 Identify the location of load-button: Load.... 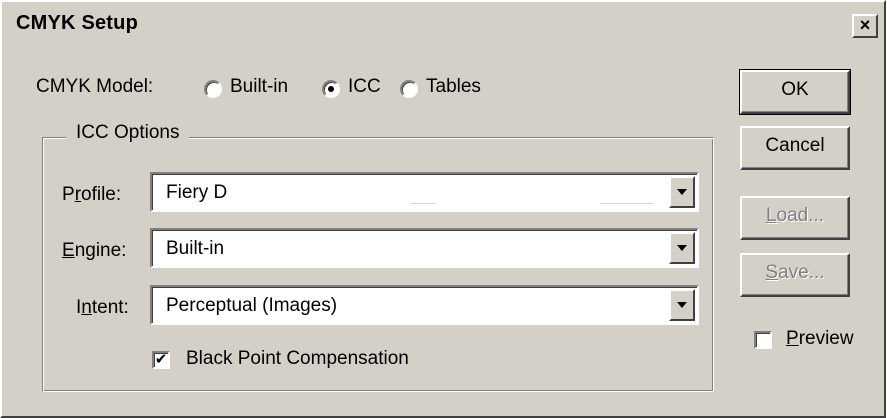
(795, 218).